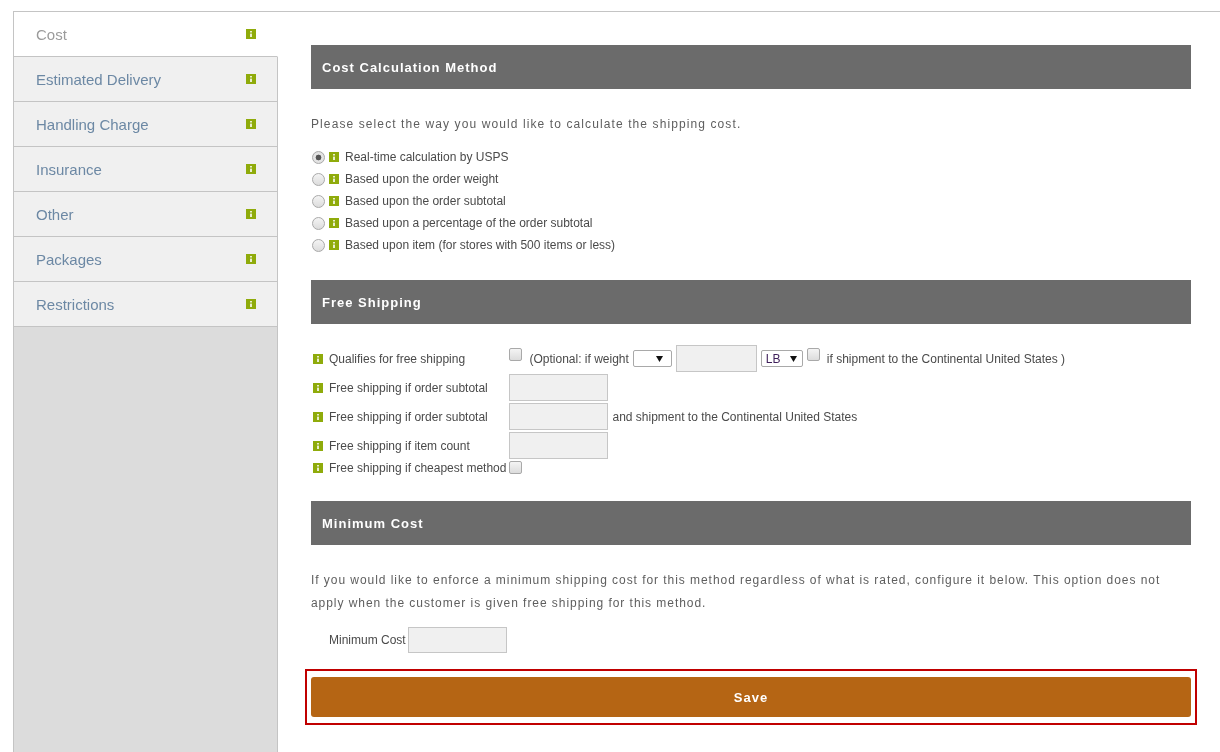  What do you see at coordinates (146, 79) in the screenshot?
I see `sidebar-tab: Estimated Delivery` at bounding box center [146, 79].